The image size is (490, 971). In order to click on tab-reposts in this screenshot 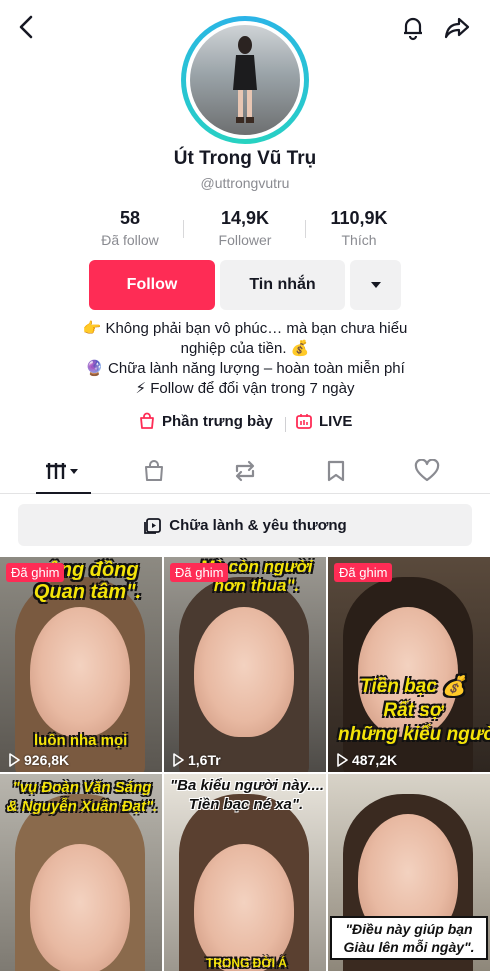, I will do `click(245, 470)`.